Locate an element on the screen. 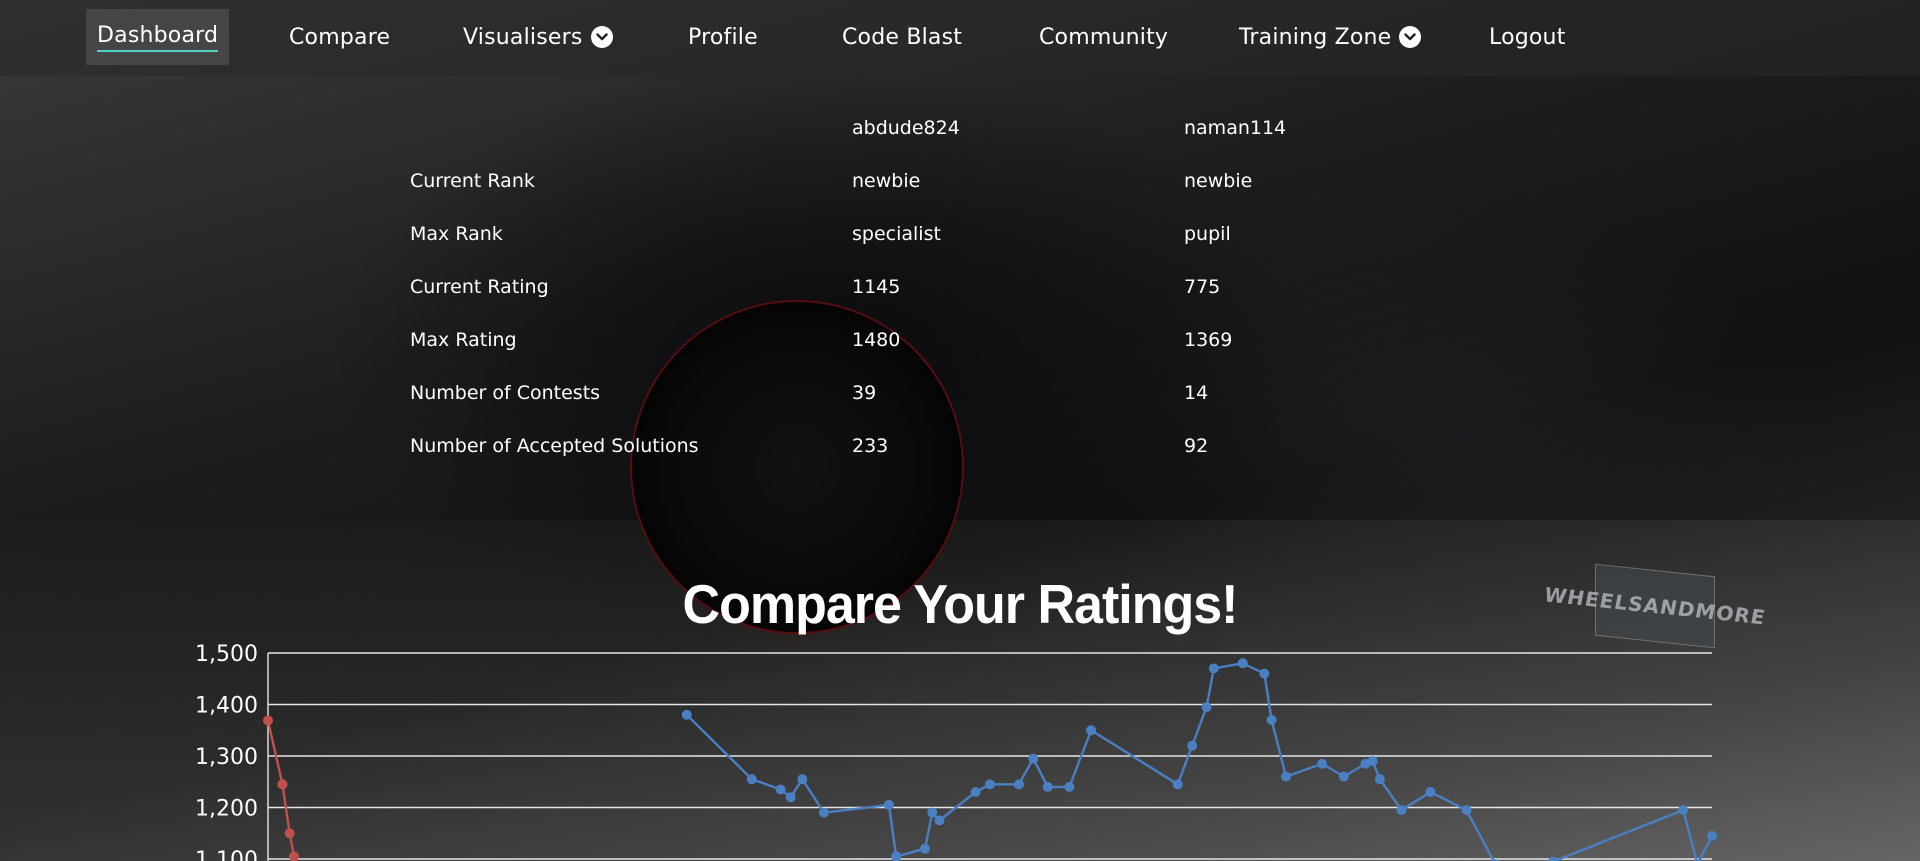 Image resolution: width=1920 pixels, height=861 pixels. compare-row: Current Rank newbie newbie is located at coordinates (960, 190).